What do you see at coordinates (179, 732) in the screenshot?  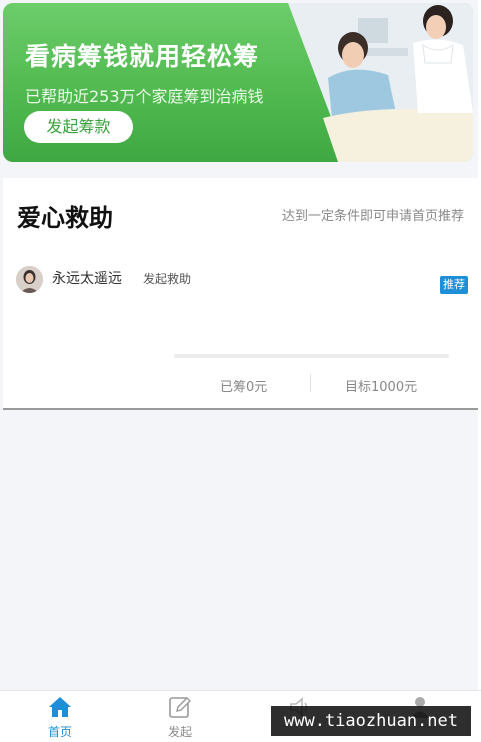 I see `tab-label: 发起` at bounding box center [179, 732].